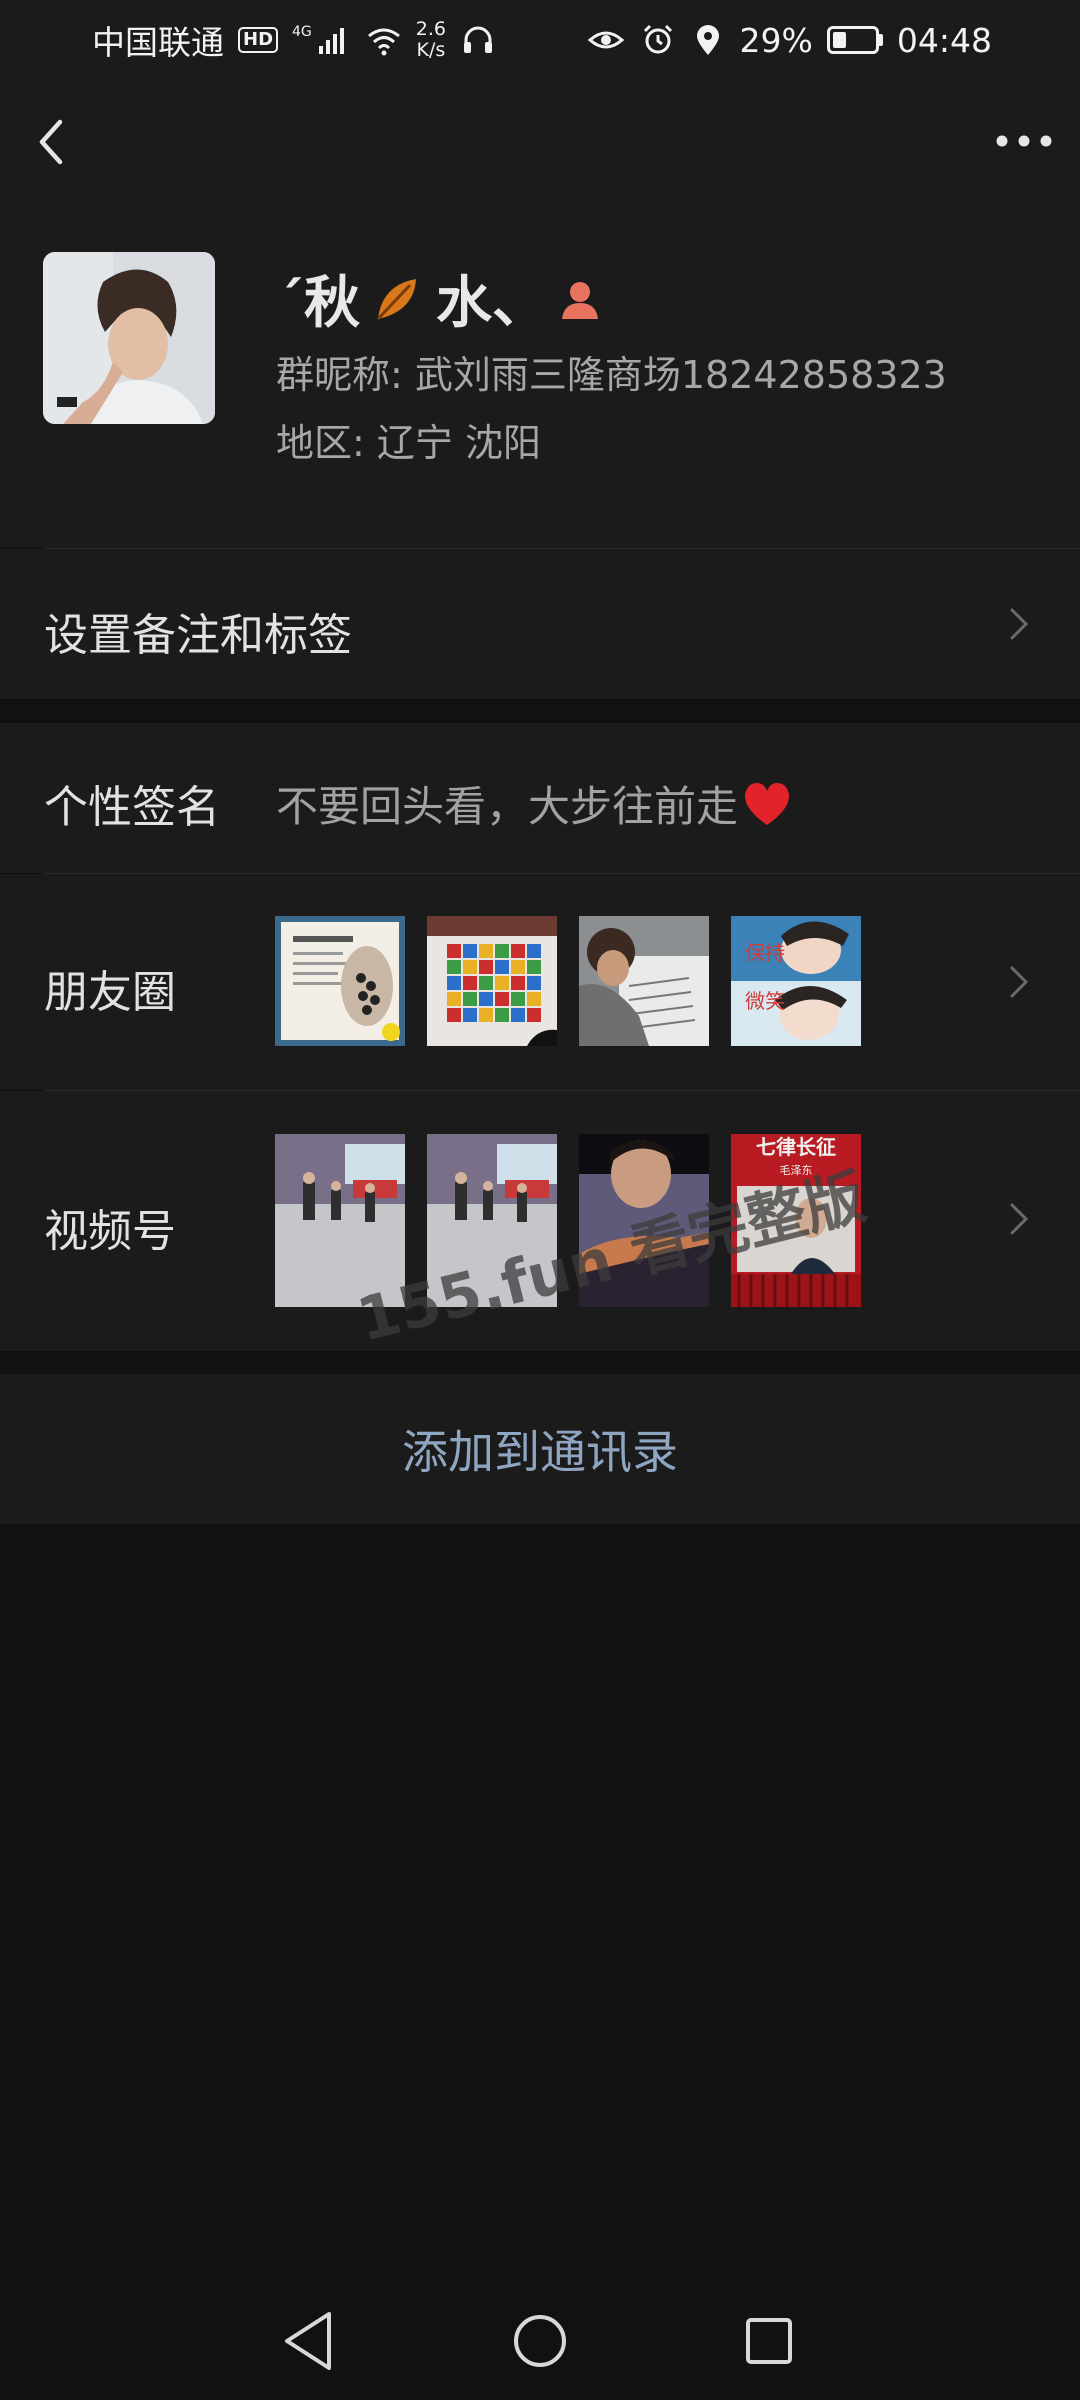 The width and height of the screenshot is (1080, 2400). I want to click on channels-thumb-4-title: 七律长征, so click(796, 1147).